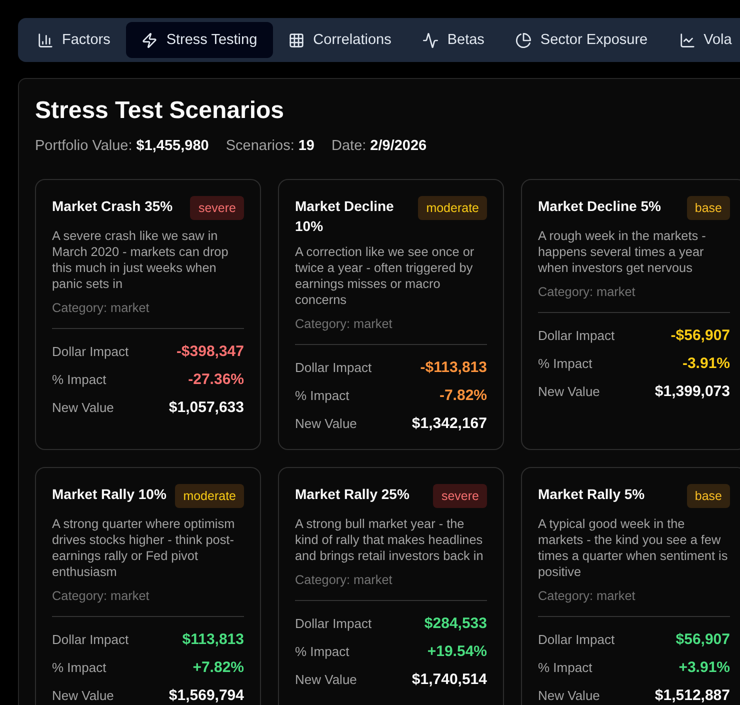 The image size is (740, 705). What do you see at coordinates (144, 548) in the screenshot?
I see `scenario-description: A strong quarter where optimism drives stocks higher - think post-earnings rally or Fed pivot enthusiasm` at bounding box center [144, 548].